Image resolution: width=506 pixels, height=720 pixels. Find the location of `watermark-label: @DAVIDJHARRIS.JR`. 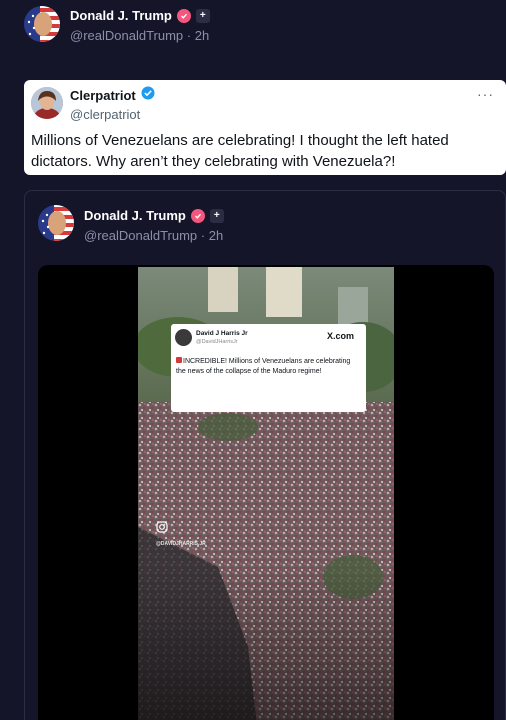

watermark-label: @DAVIDJHARRIS.JR is located at coordinates (181, 544).